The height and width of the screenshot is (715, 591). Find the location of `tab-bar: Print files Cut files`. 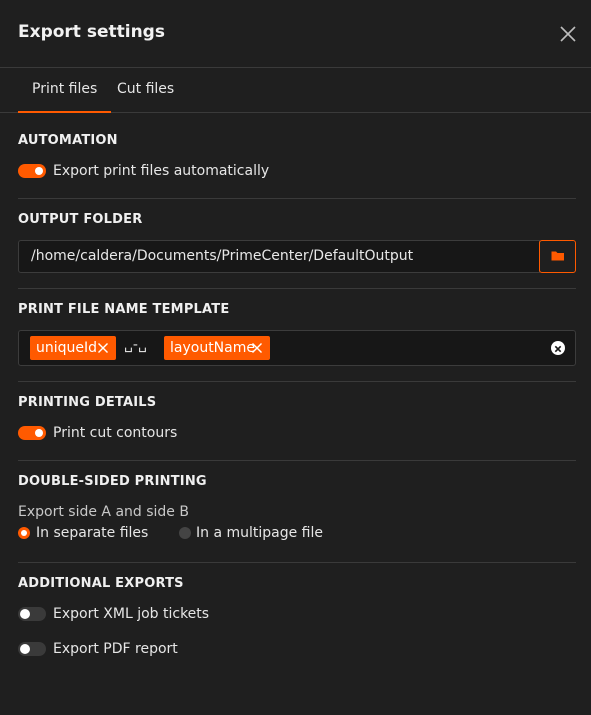

tab-bar: Print files Cut files is located at coordinates (295, 90).